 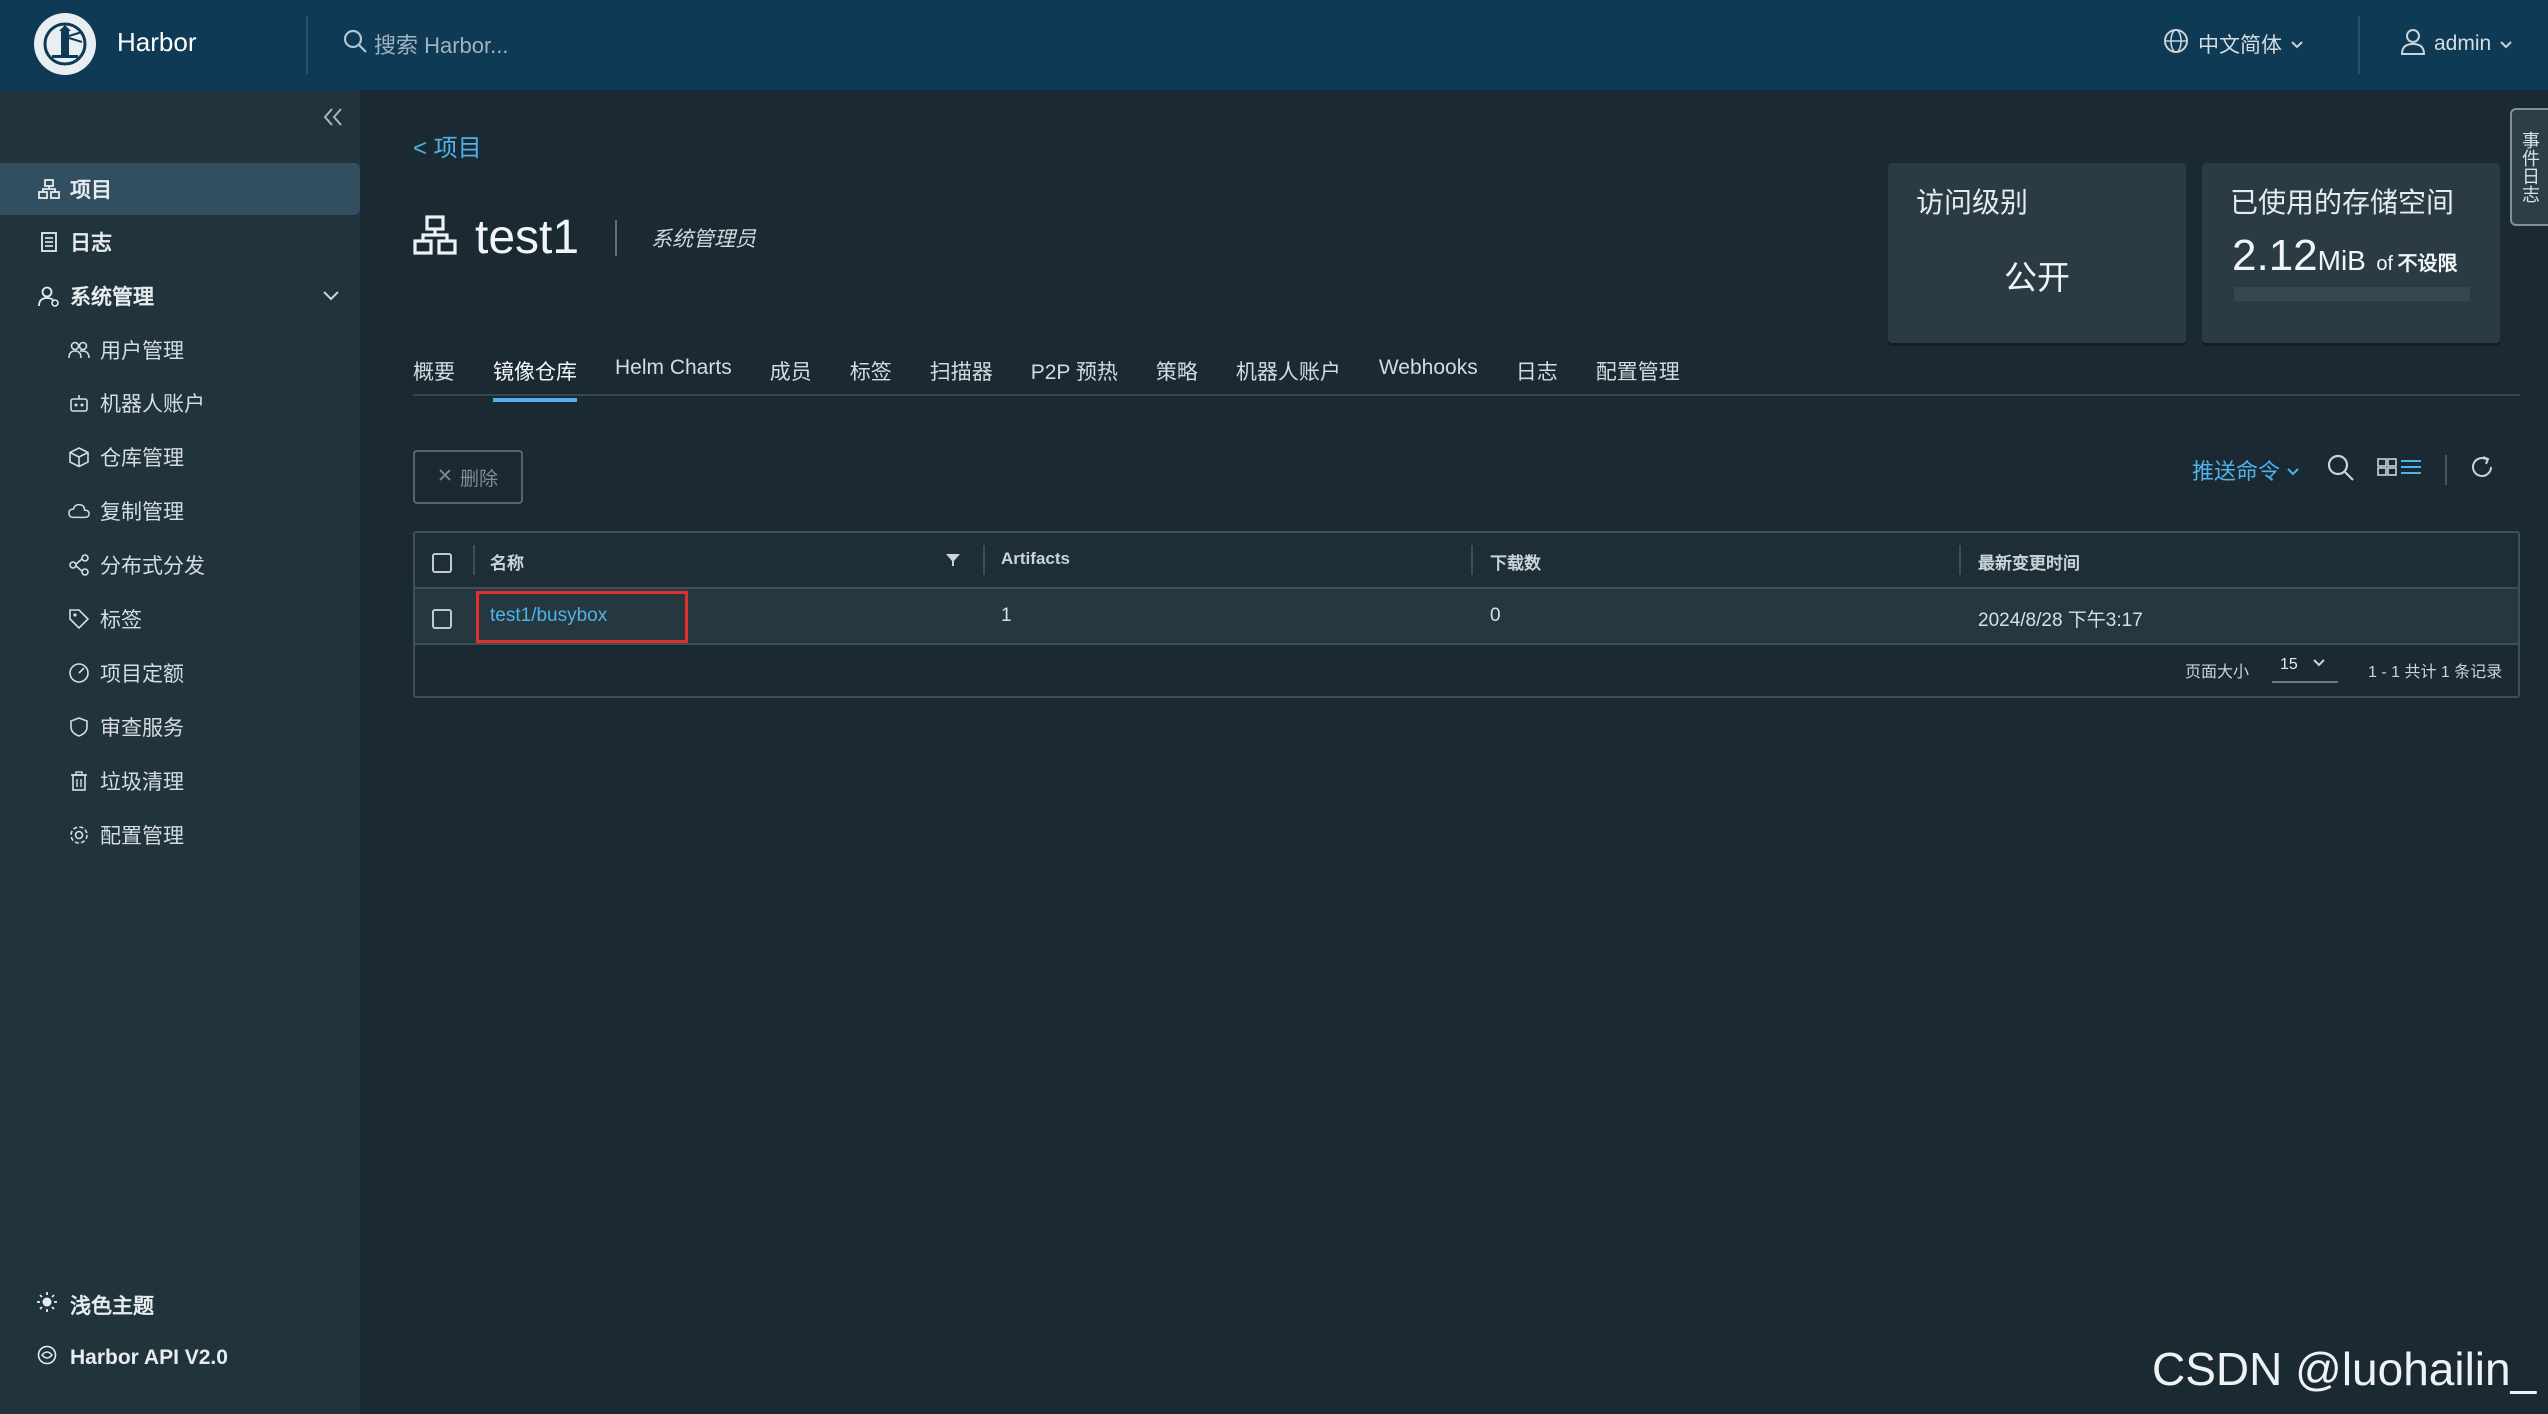 I want to click on gear-icon, so click(x=79, y=835).